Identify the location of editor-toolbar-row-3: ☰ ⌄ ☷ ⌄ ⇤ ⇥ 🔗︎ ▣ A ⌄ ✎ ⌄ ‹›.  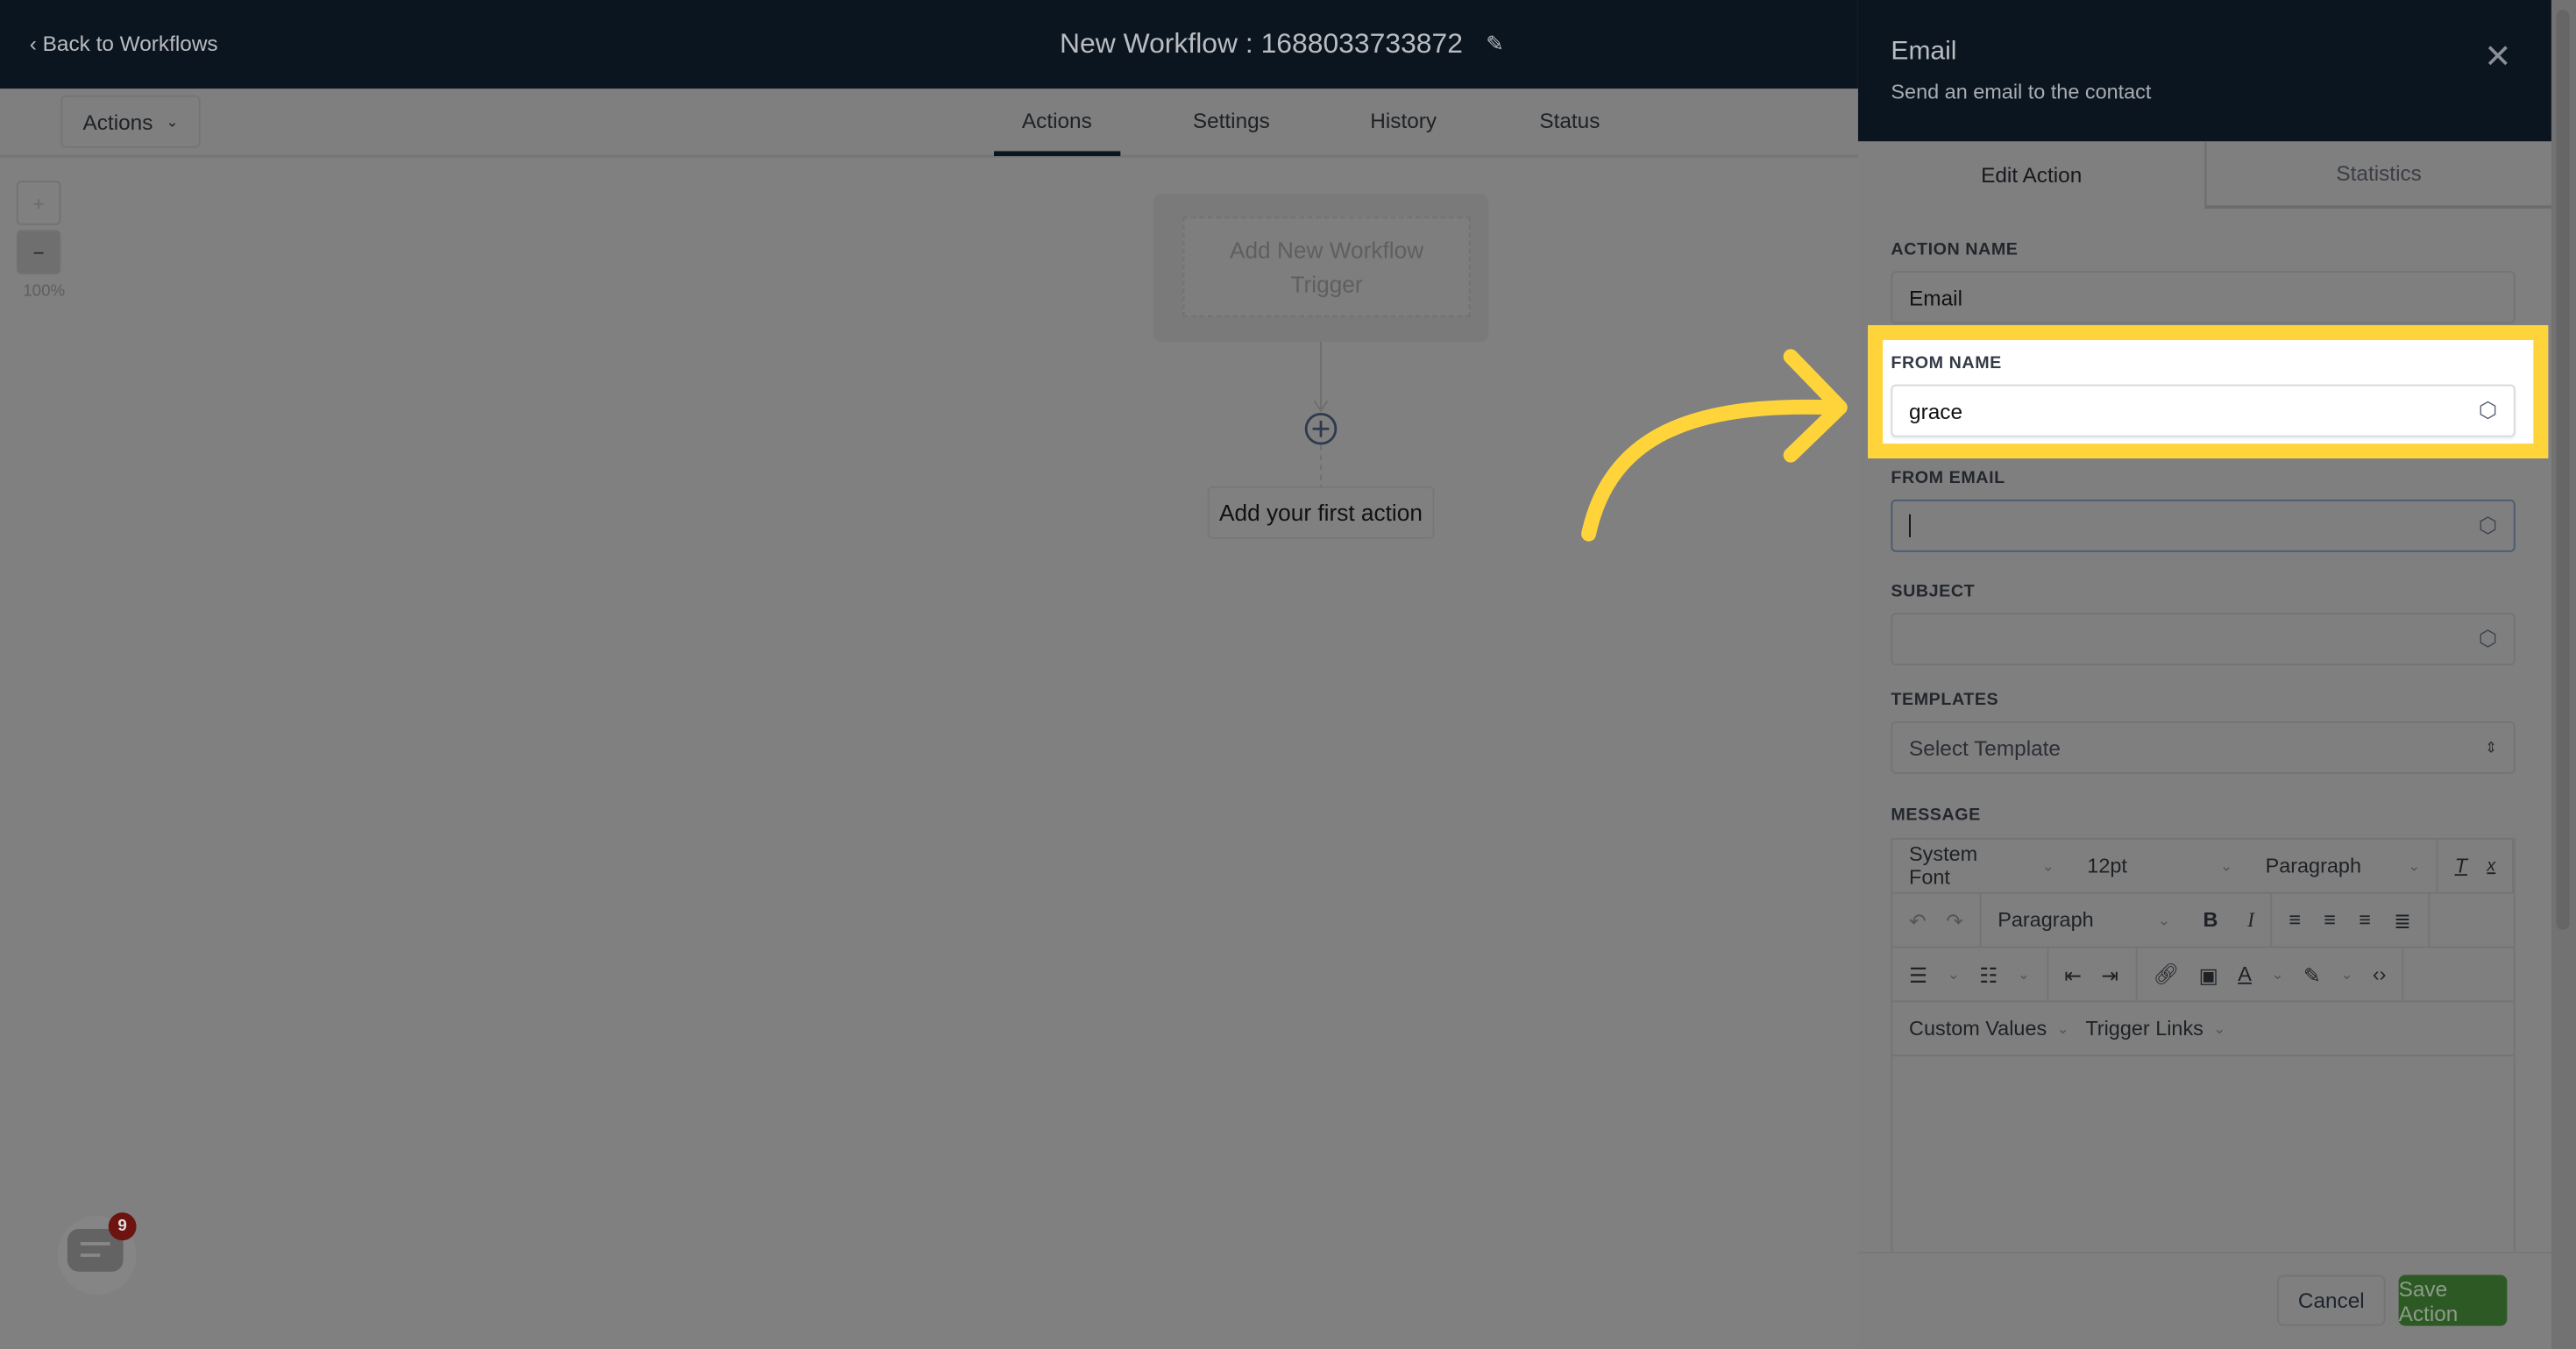
(2203, 976).